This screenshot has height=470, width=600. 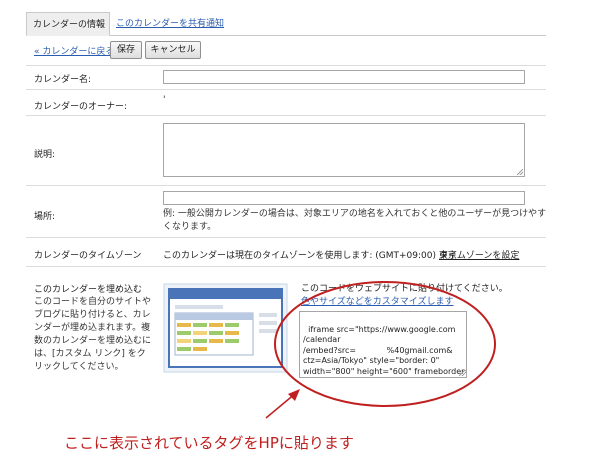 I want to click on calendar-owner-value: ', so click(x=164, y=100).